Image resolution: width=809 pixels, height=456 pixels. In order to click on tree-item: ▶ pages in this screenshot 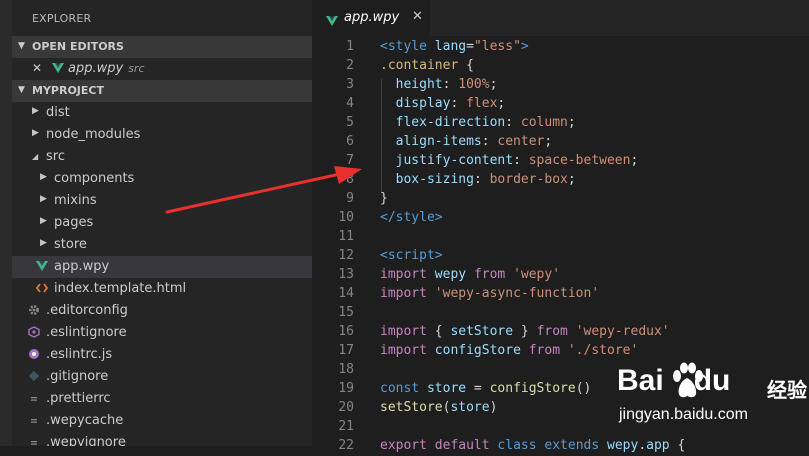, I will do `click(162, 223)`.